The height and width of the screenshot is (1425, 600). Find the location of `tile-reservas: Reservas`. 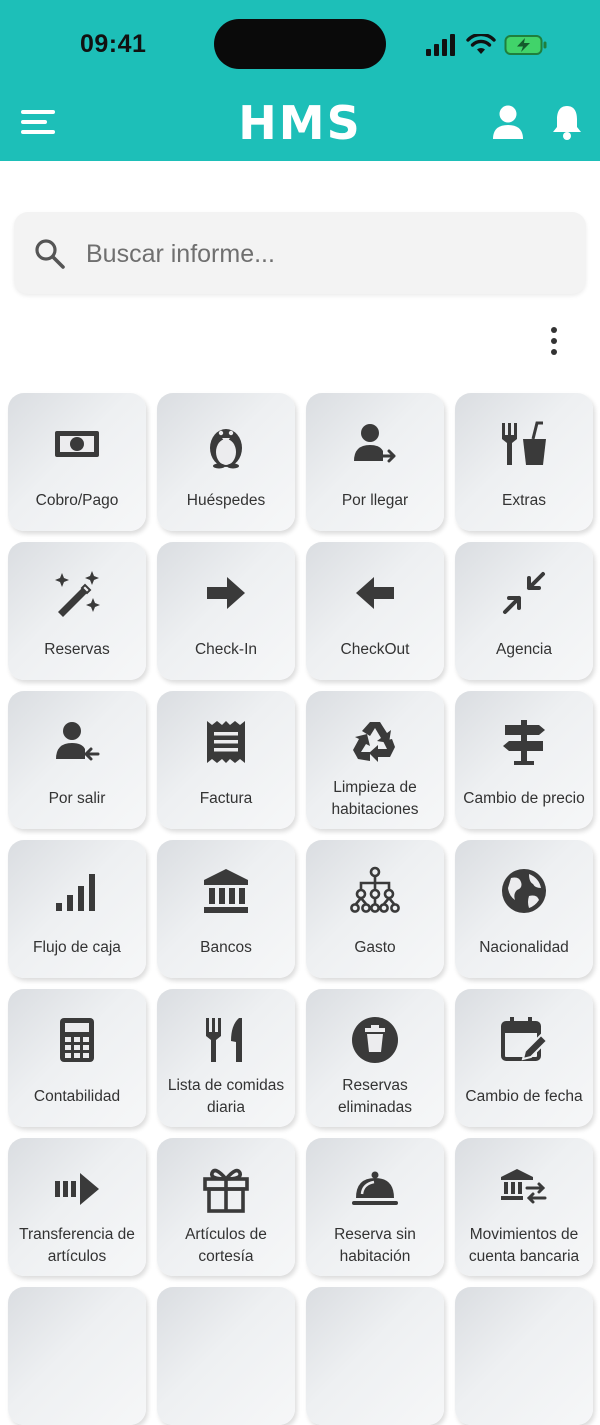

tile-reservas: Reservas is located at coordinates (77, 611).